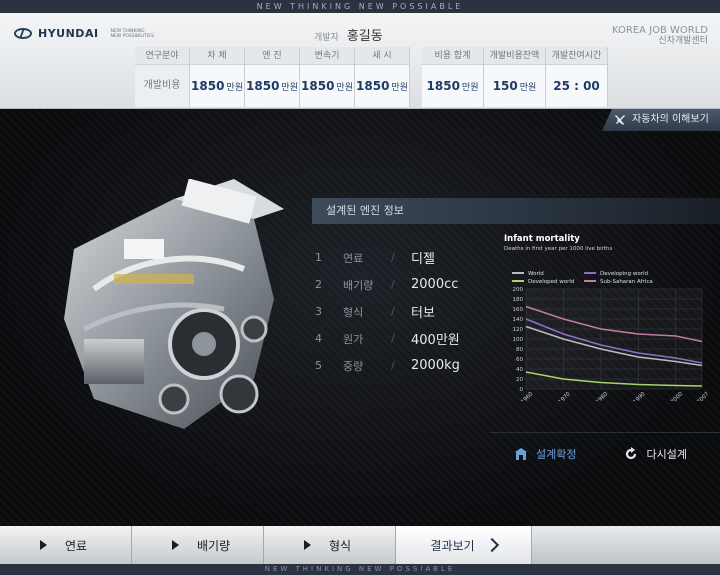 This screenshot has width=720, height=575. I want to click on center-badge: KOREA JOB WORLD 신차개발센터, so click(660, 36).